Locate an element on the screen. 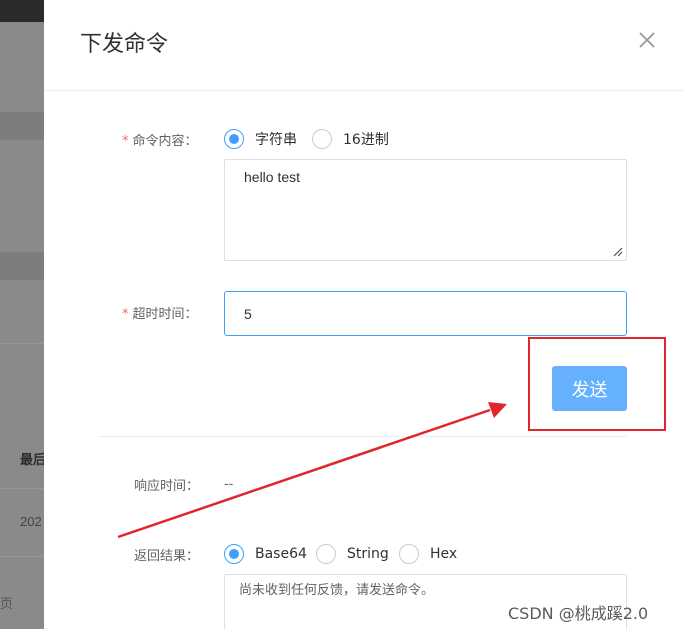 The height and width of the screenshot is (629, 684). radio-label: Hex is located at coordinates (444, 554).